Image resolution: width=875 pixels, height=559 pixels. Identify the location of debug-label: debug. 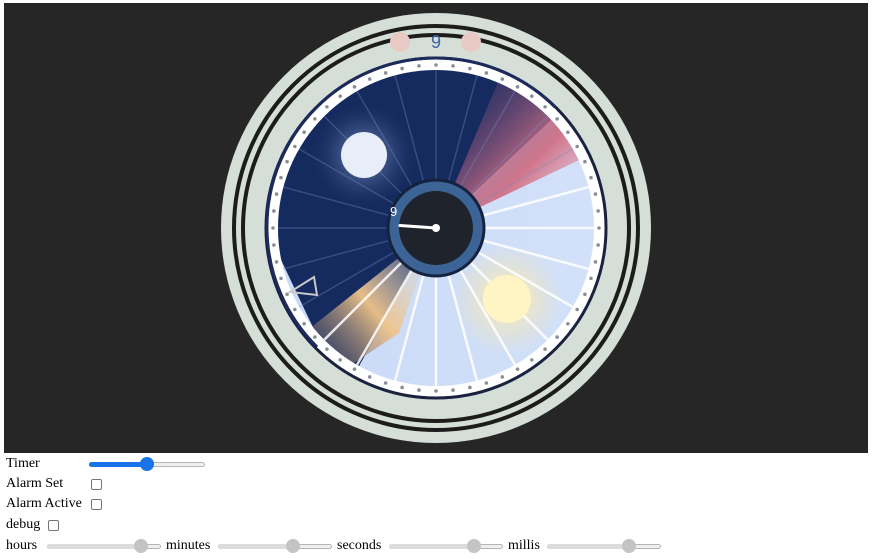
(23, 524).